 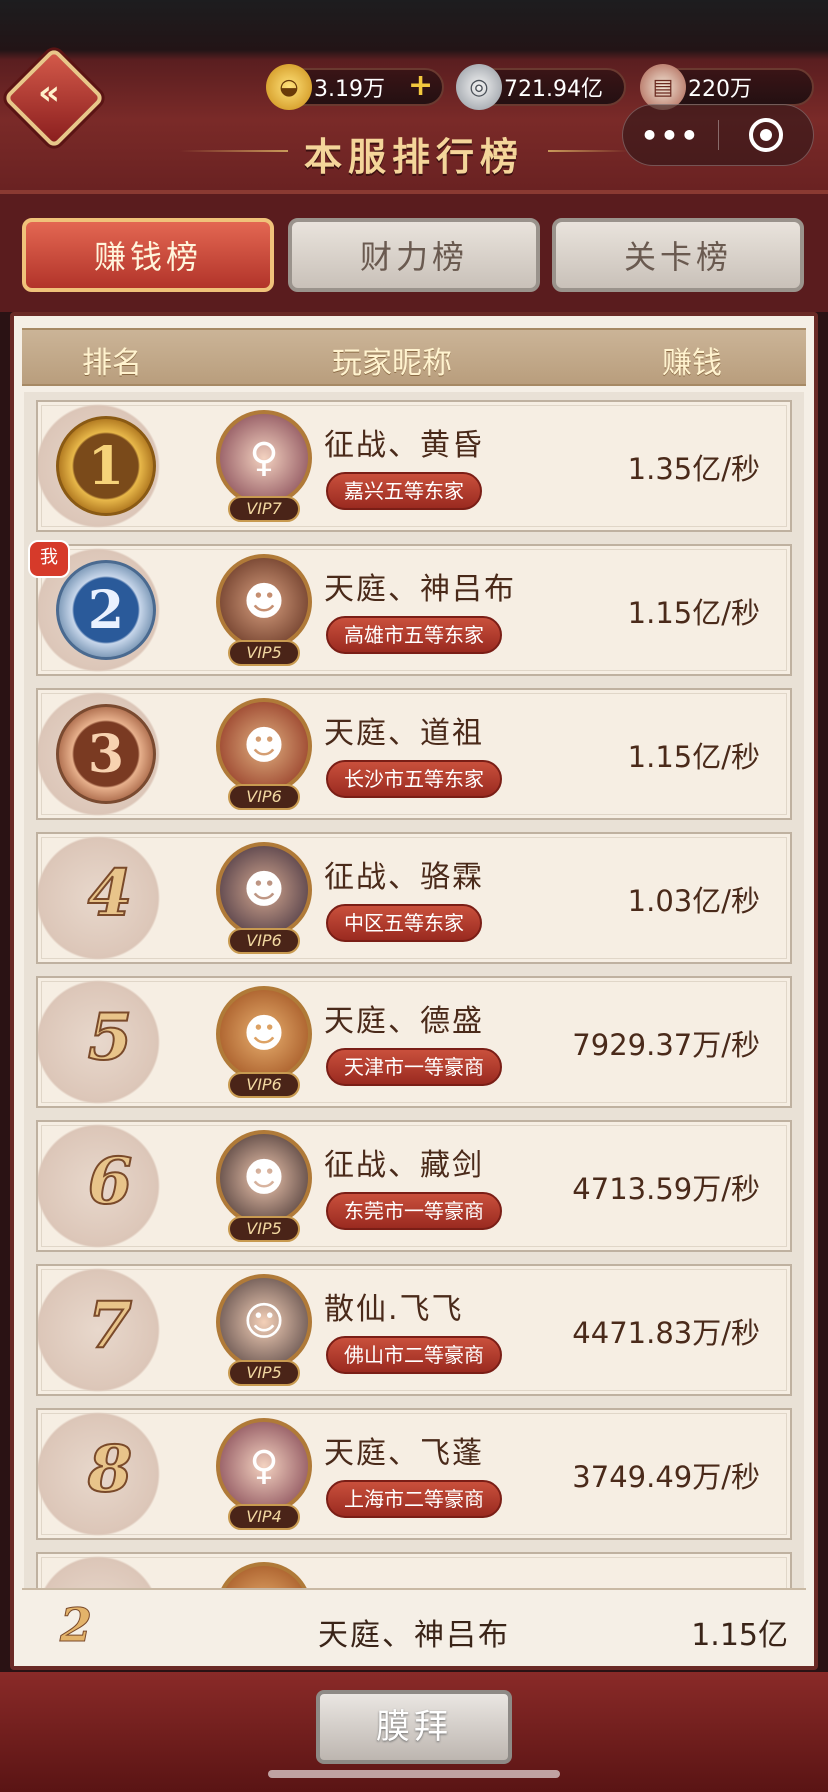 I want to click on avatar, so click(x=264, y=1575).